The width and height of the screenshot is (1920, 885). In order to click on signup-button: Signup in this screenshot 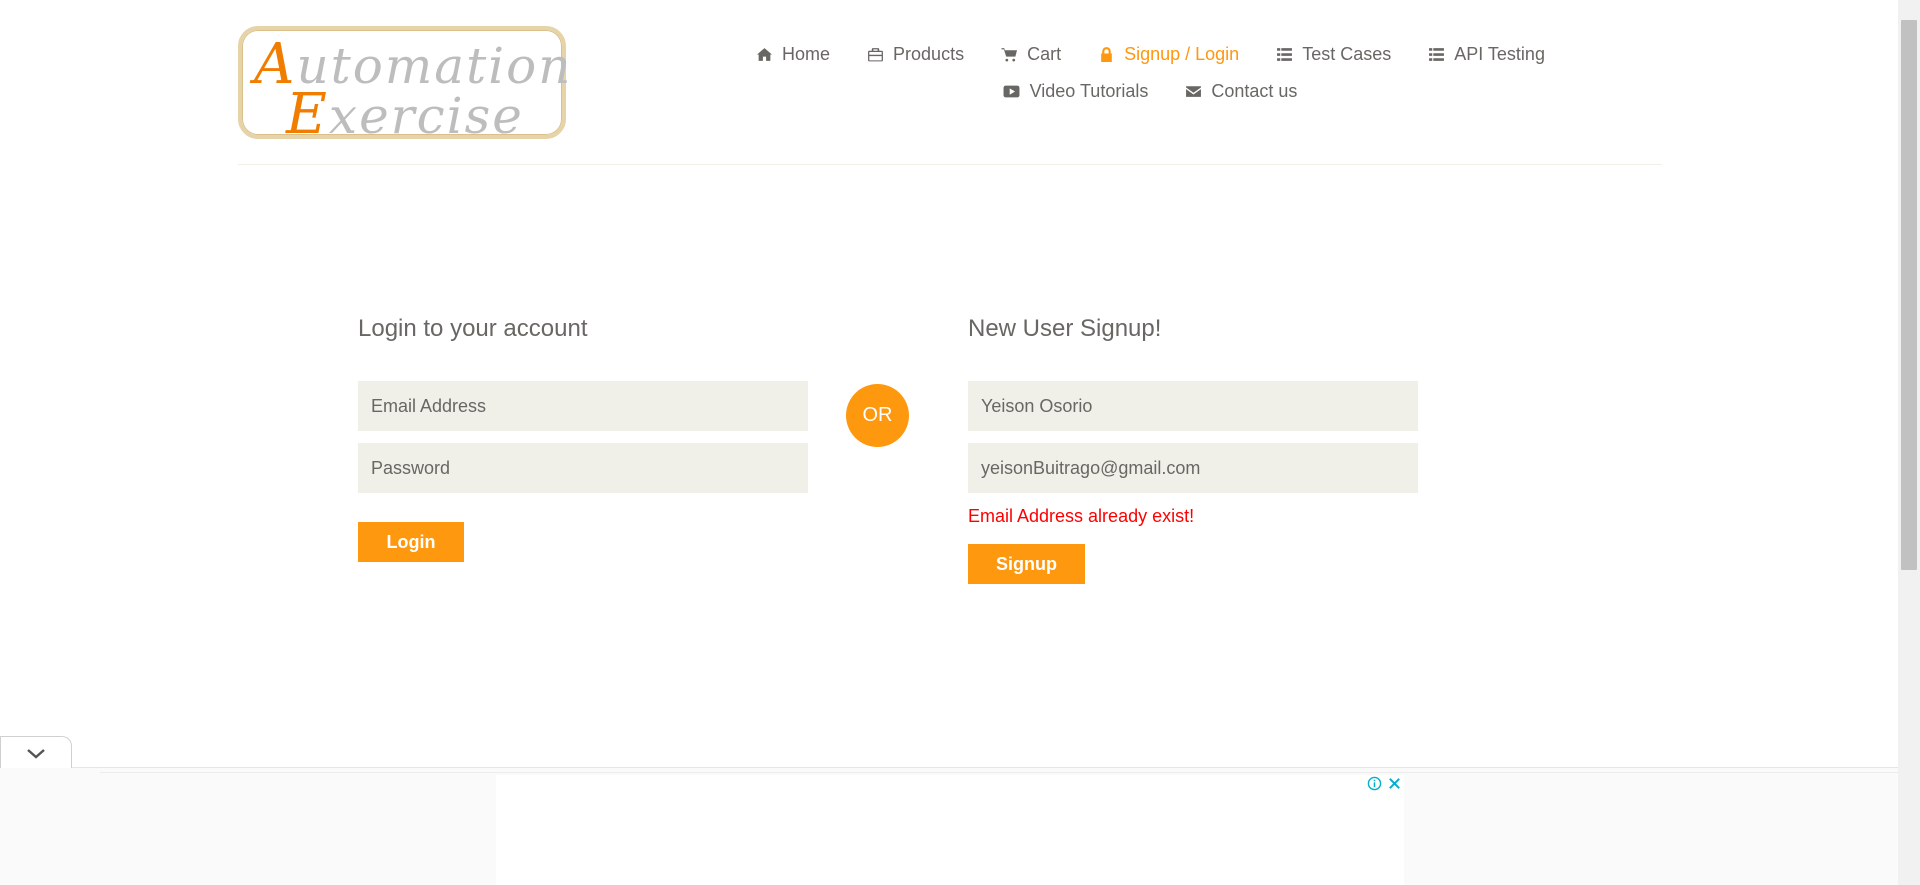, I will do `click(1026, 564)`.